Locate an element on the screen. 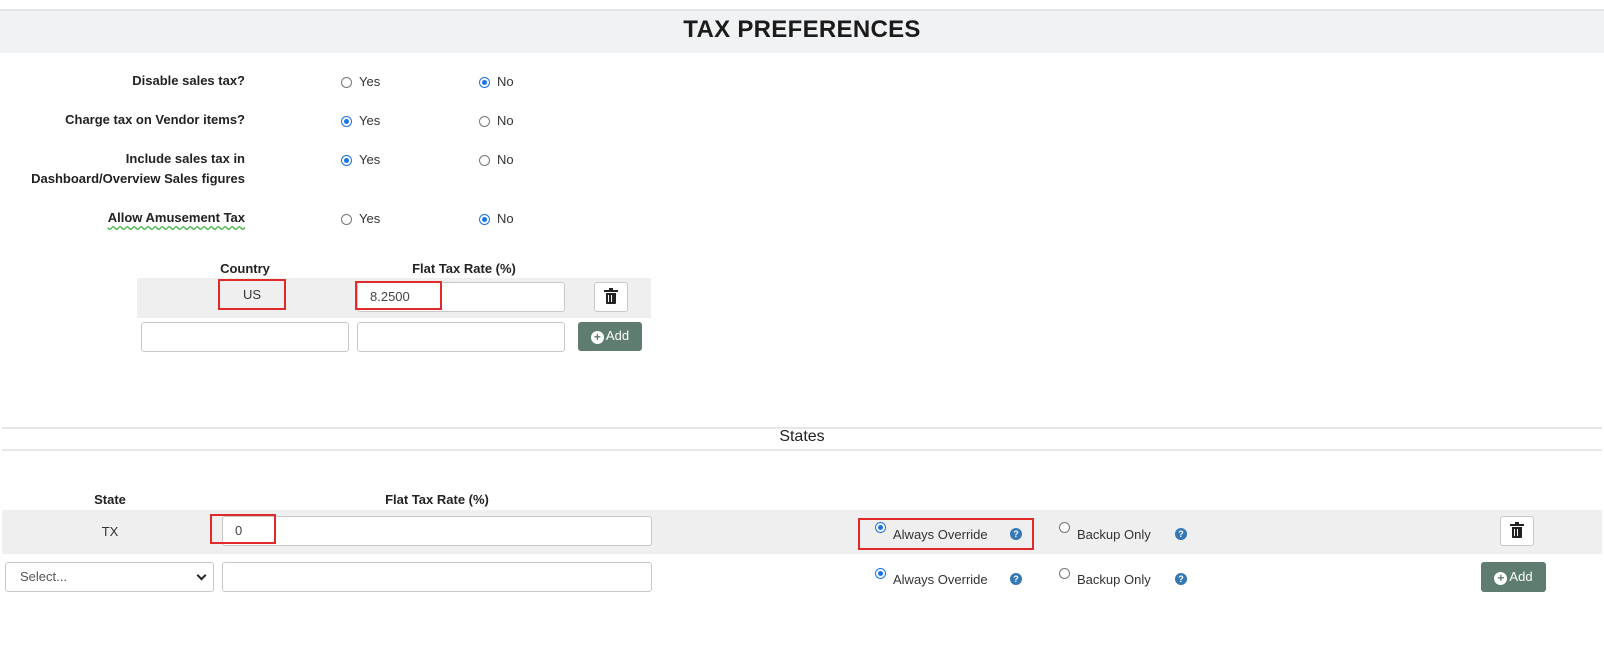 The image size is (1604, 652). pref-label-text: Allow Amusement Tax is located at coordinates (176, 217).